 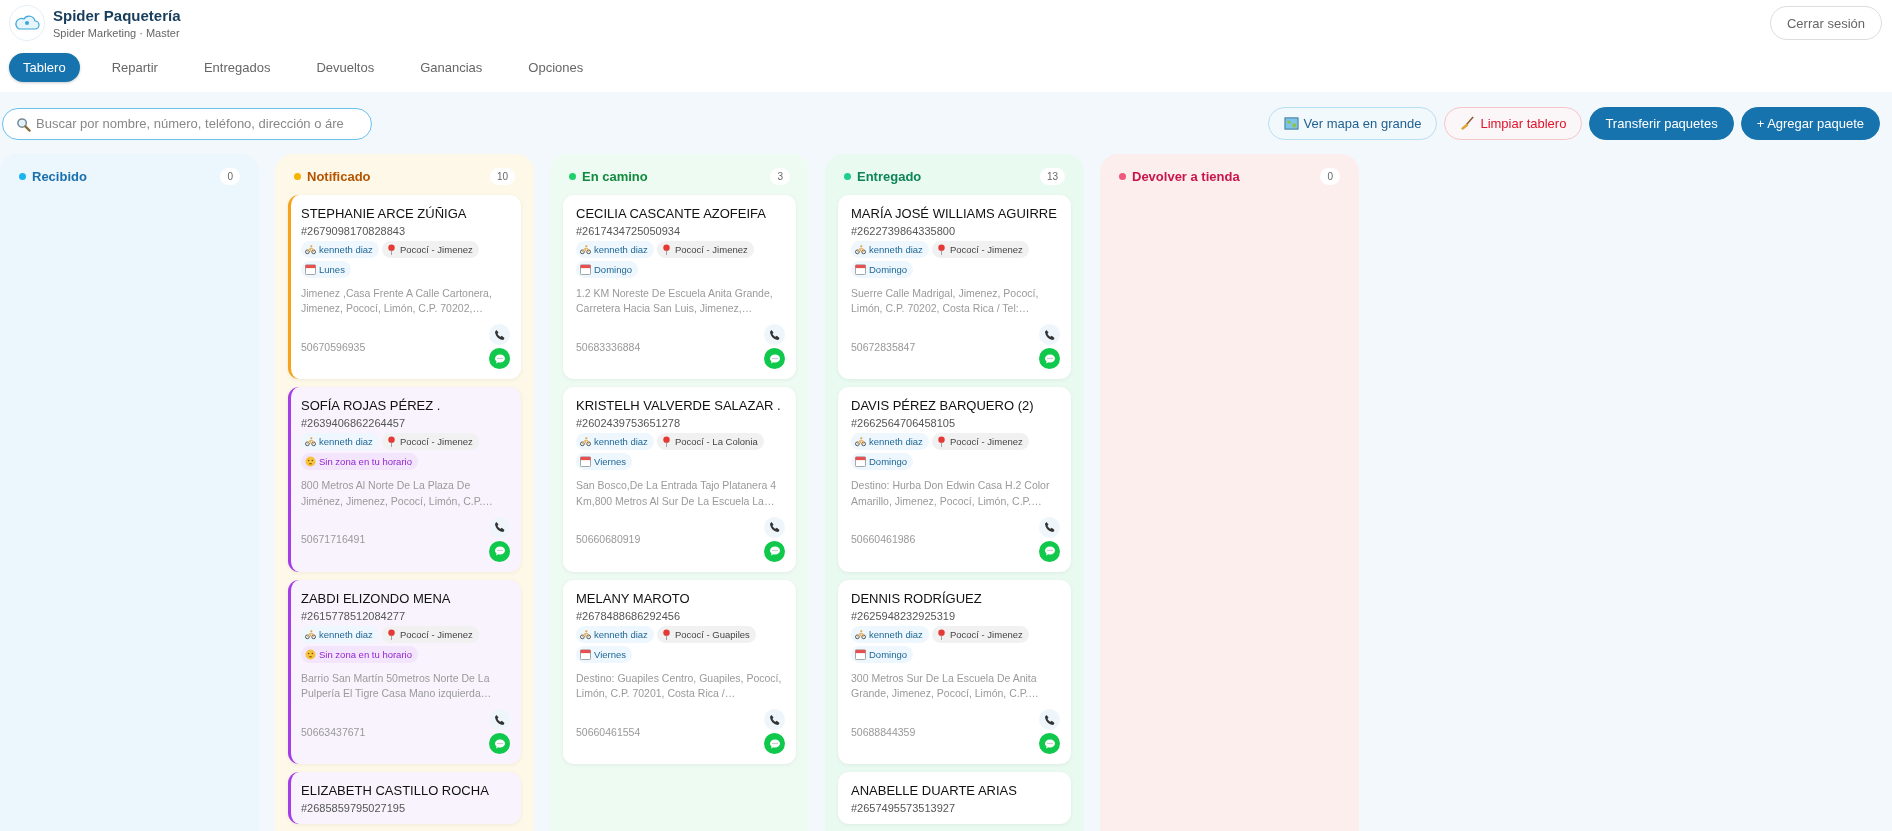 What do you see at coordinates (608, 539) in the screenshot?
I see `phone-number: 50660680919` at bounding box center [608, 539].